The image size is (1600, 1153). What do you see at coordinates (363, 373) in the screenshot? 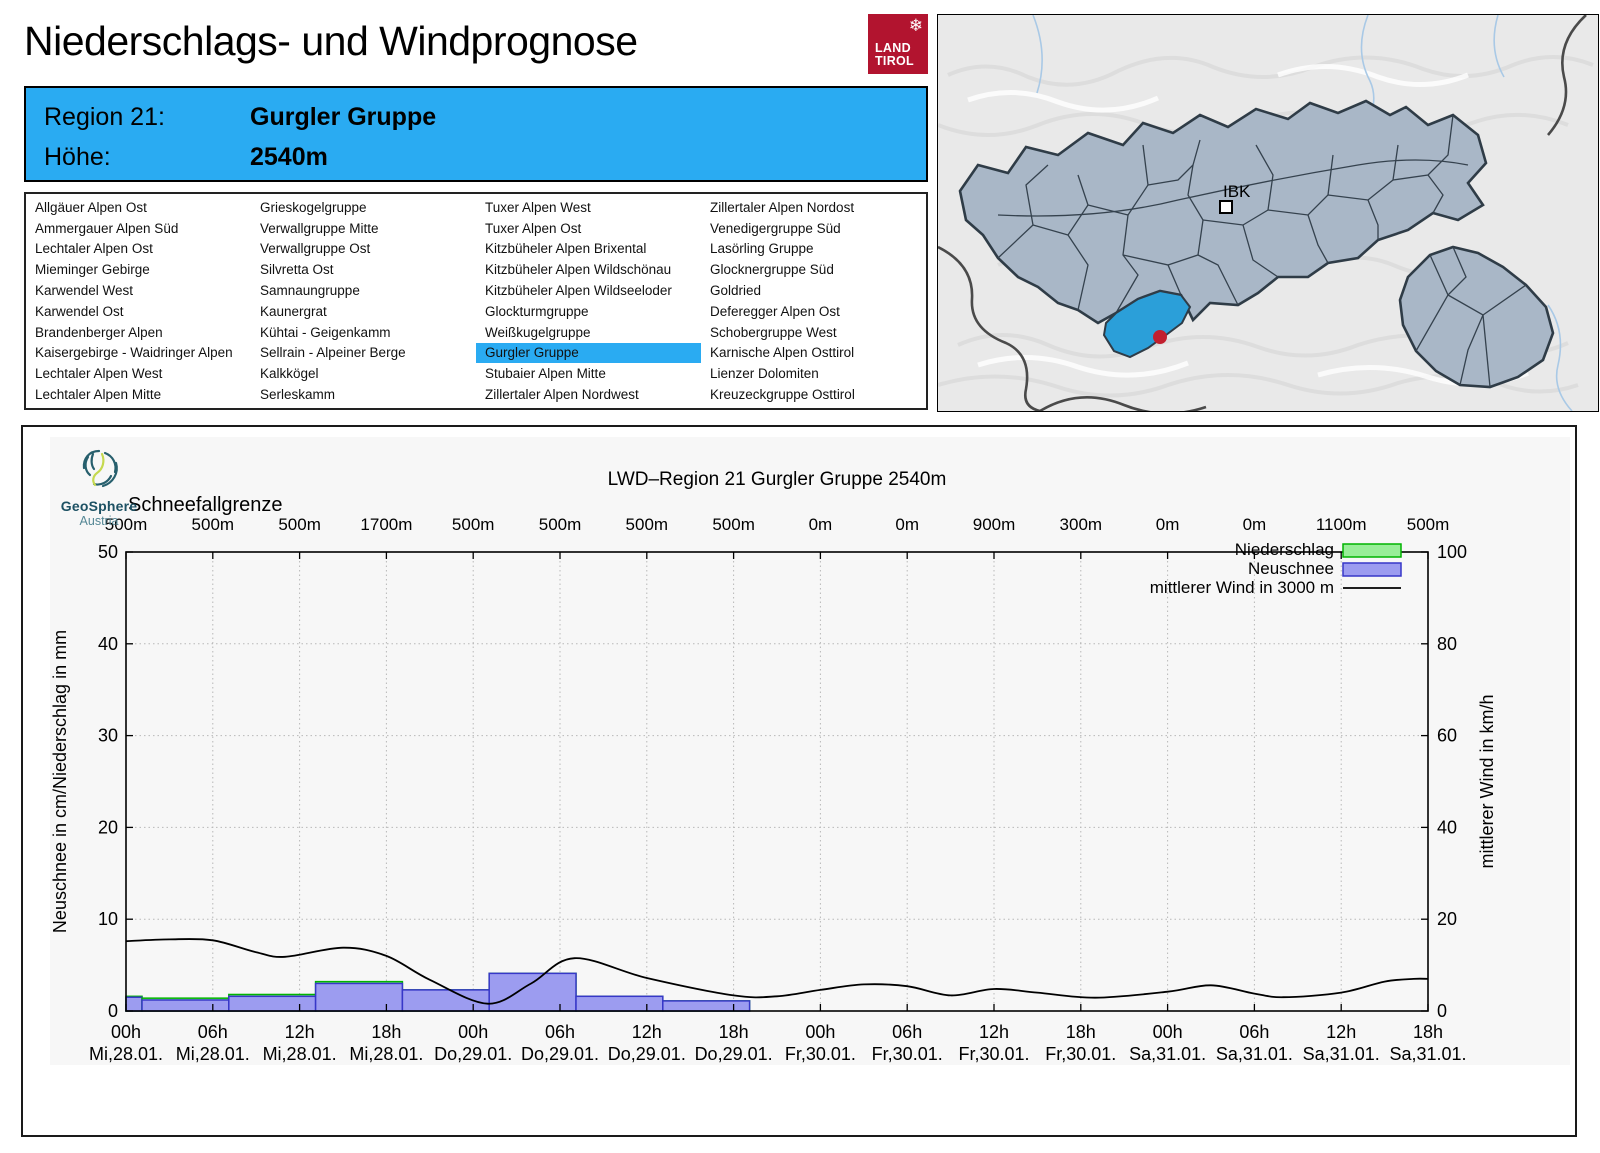
I see `region-list-item: Kalkkögel` at bounding box center [363, 373].